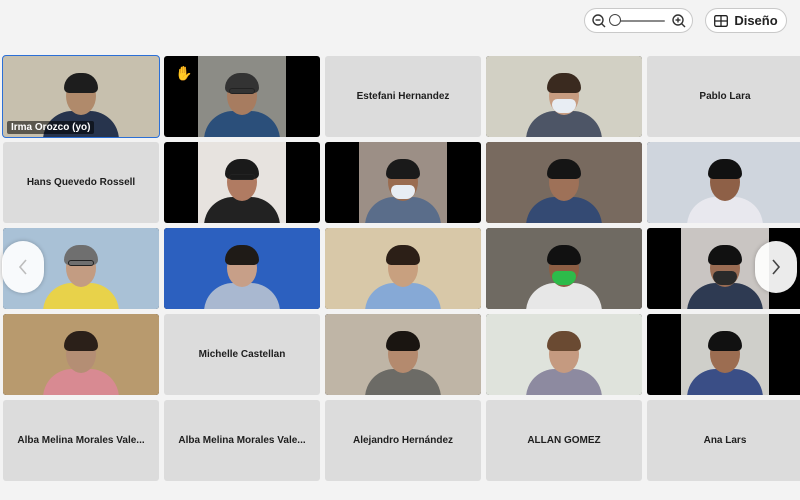 The image size is (800, 500). I want to click on previous-page-button, so click(23, 267).